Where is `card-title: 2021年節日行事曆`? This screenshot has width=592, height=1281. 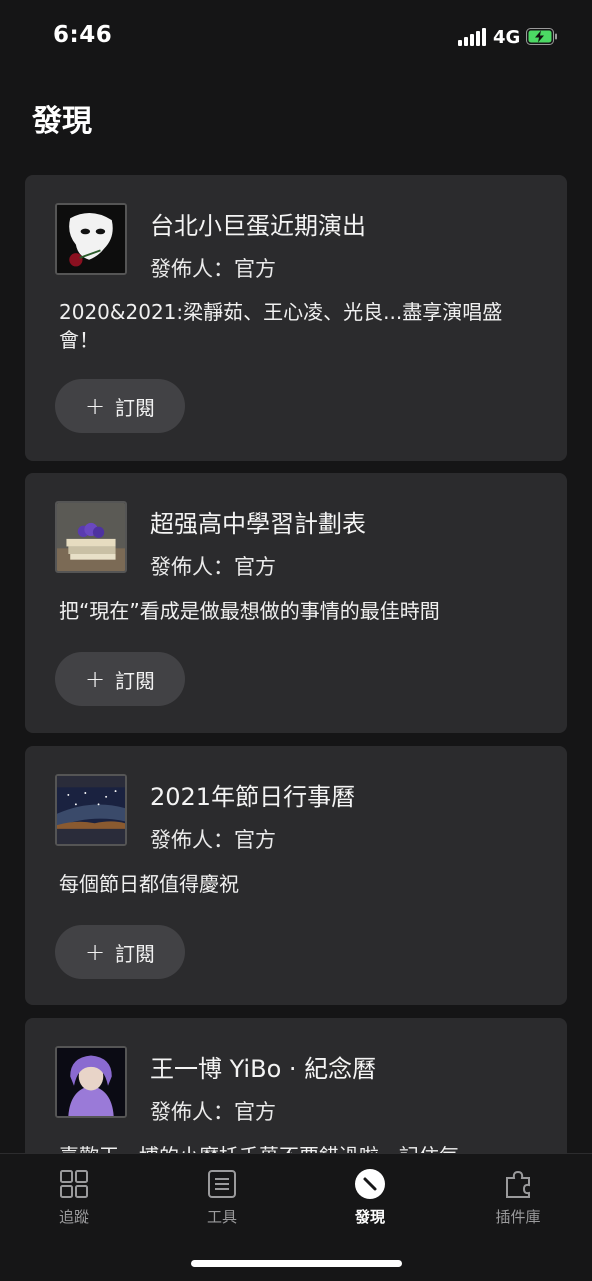
card-title: 2021年節日行事曆 is located at coordinates (253, 797).